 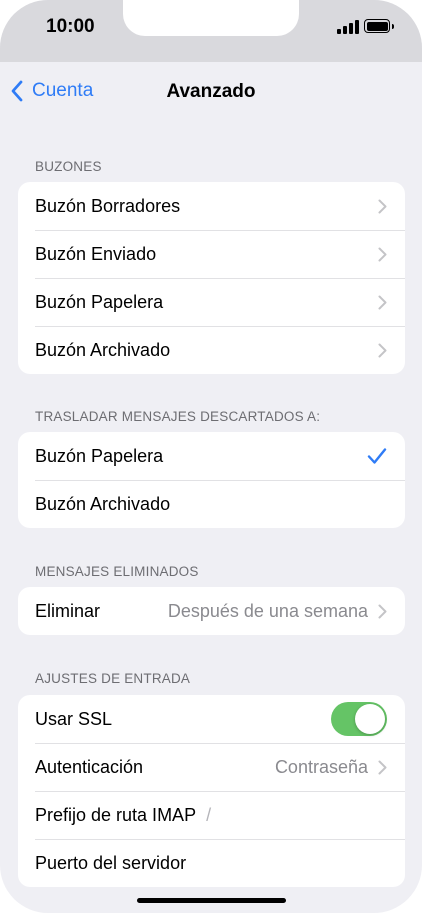 I want to click on server-port-row: Puerto del servidor, so click(x=211, y=863).